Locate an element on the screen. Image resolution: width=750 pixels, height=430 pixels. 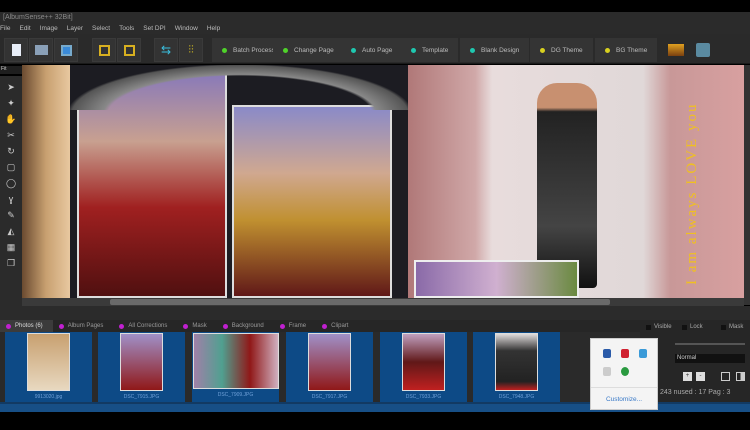
tab-mask: Mask is located at coordinates (196, 326).